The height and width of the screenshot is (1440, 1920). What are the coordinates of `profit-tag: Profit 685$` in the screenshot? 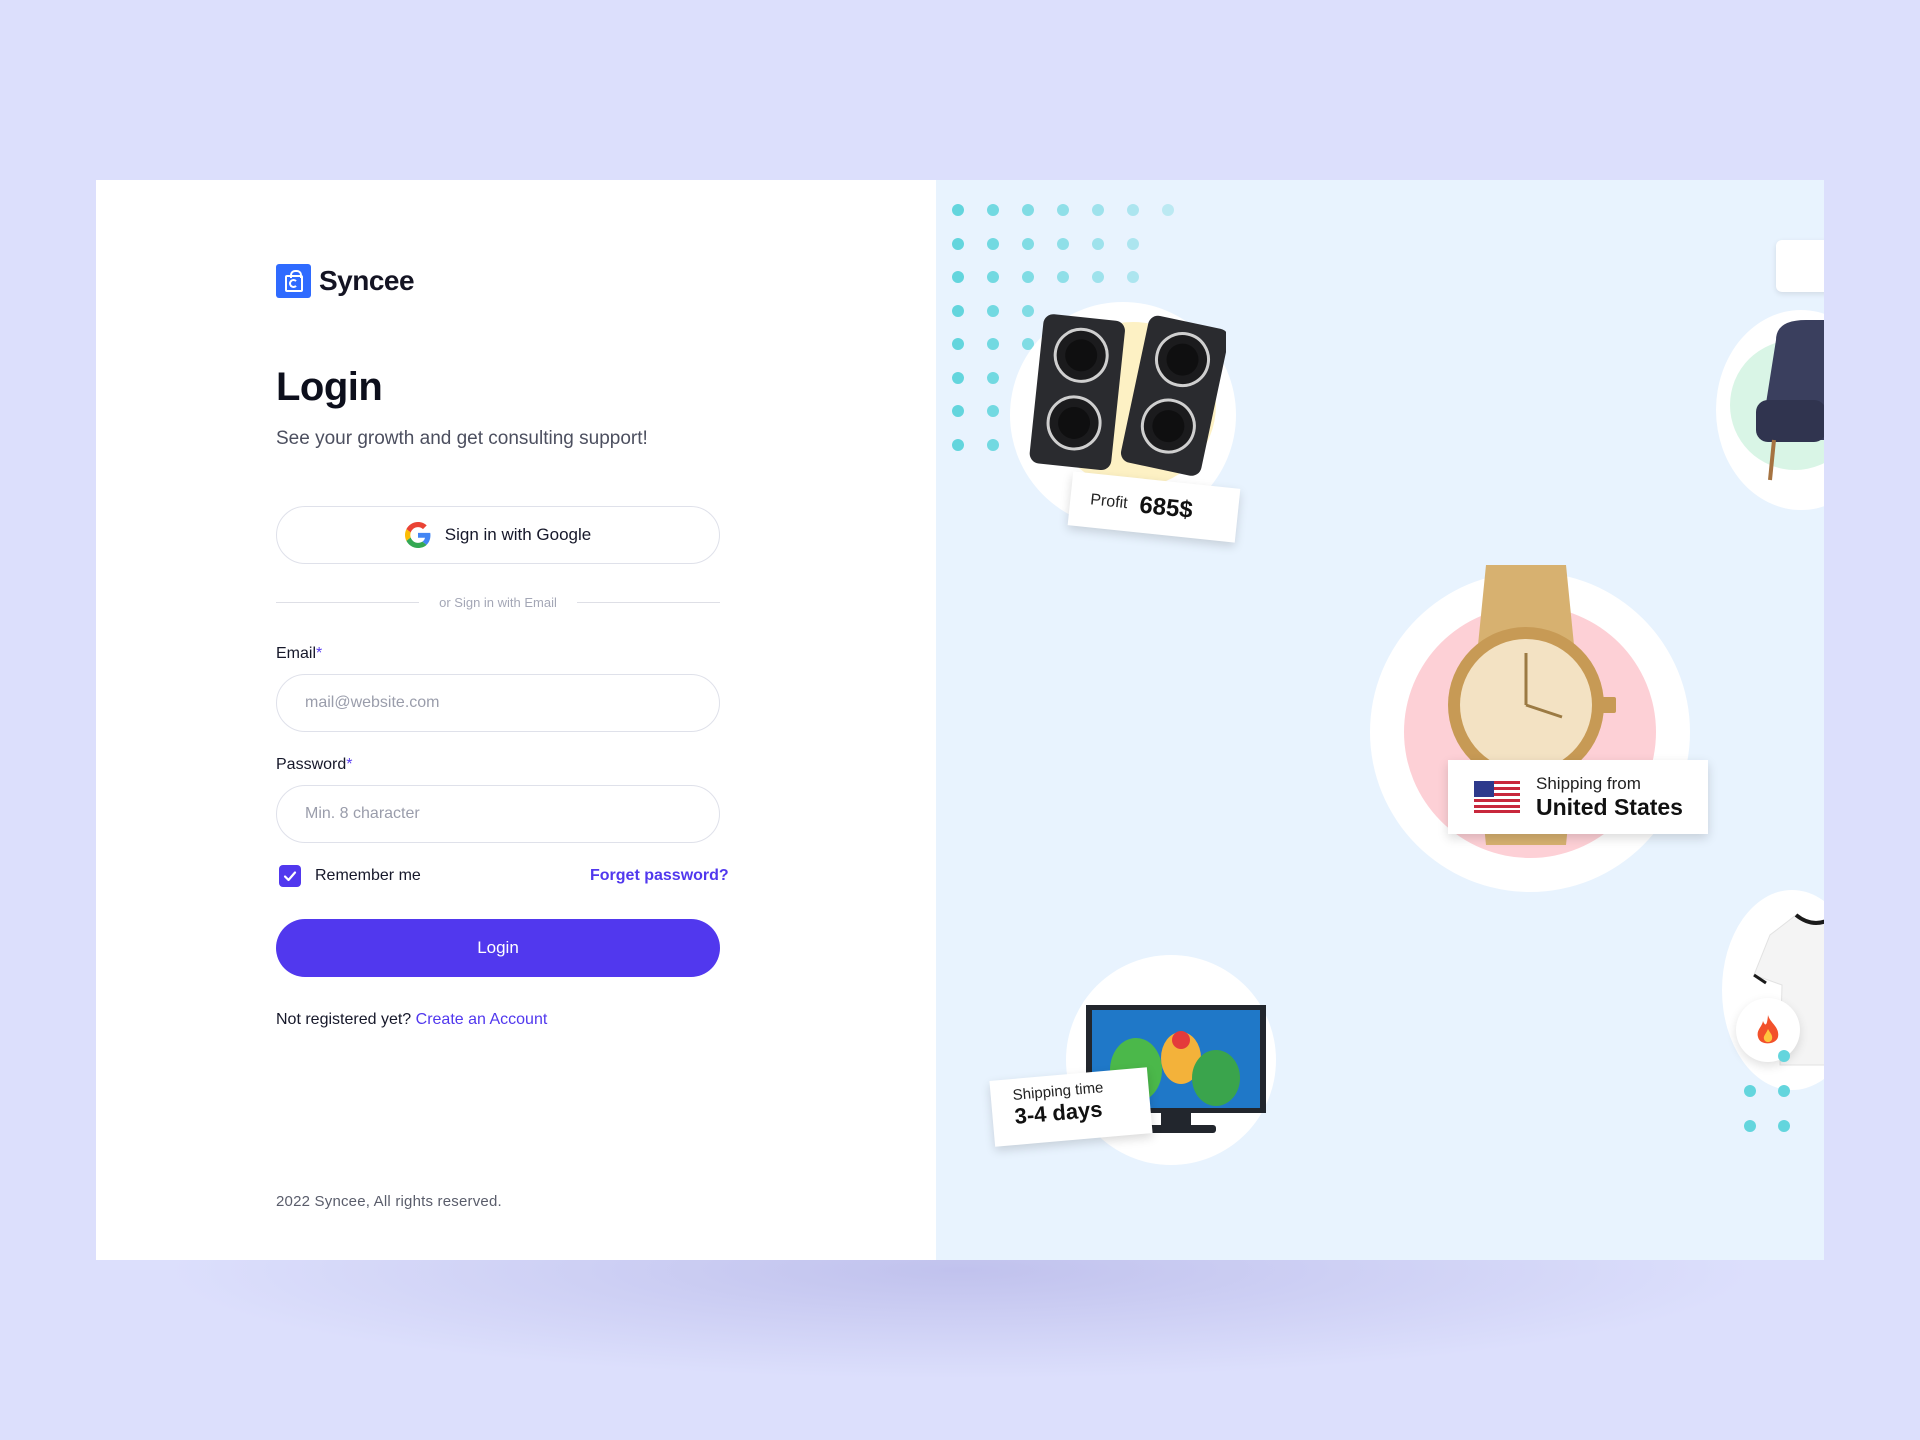 It's located at (1154, 507).